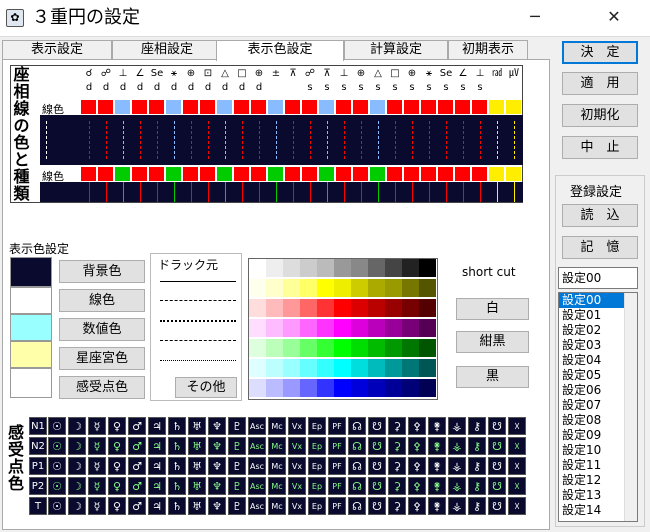 This screenshot has width=650, height=532. Describe the element at coordinates (437, 486) in the screenshot. I see `sensitive-point-icon: ⚵` at that location.